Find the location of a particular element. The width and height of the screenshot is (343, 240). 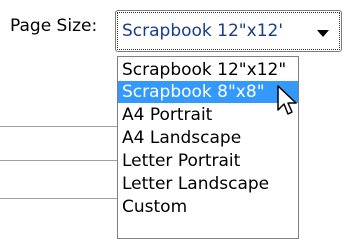

chevron-down-icon is located at coordinates (323, 33).